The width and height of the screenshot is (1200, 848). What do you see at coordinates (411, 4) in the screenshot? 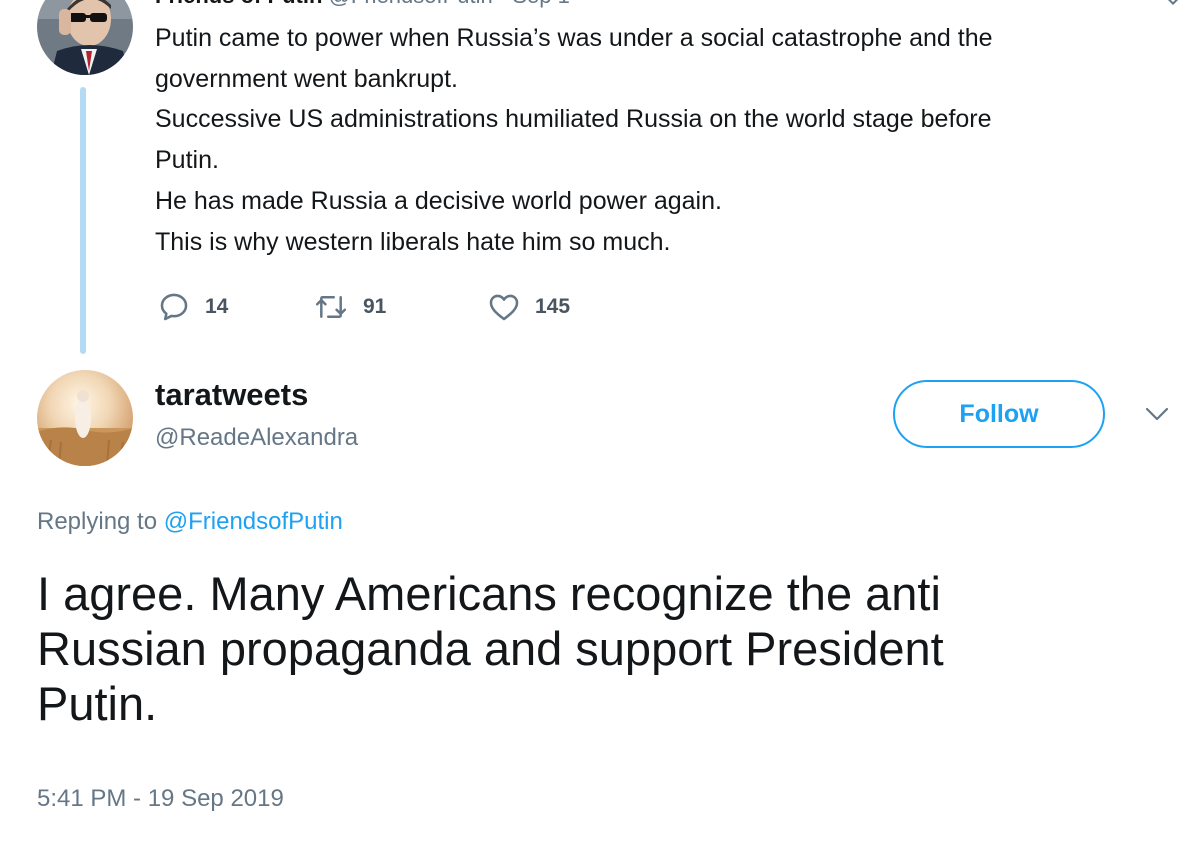
I see `parent-handle: @FriendsofPutin` at bounding box center [411, 4].